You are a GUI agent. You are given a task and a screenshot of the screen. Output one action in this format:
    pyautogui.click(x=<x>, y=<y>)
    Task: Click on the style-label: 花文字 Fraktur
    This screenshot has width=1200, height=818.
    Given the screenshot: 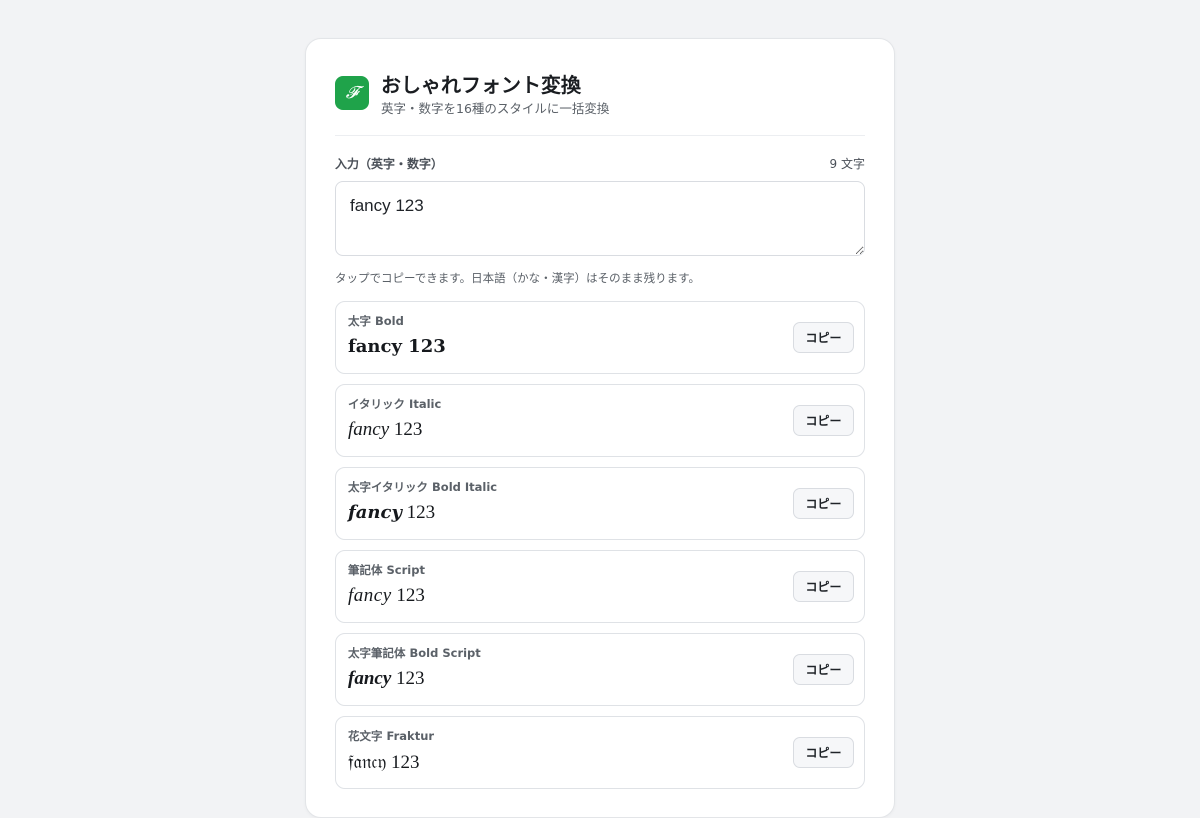 What is the action you would take?
    pyautogui.click(x=391, y=736)
    